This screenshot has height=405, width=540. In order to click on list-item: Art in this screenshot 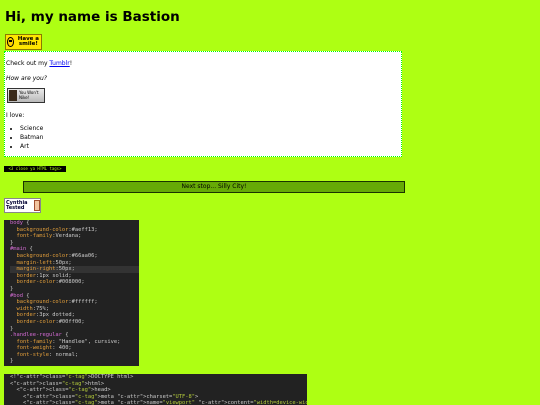, I will do `click(31, 146)`.